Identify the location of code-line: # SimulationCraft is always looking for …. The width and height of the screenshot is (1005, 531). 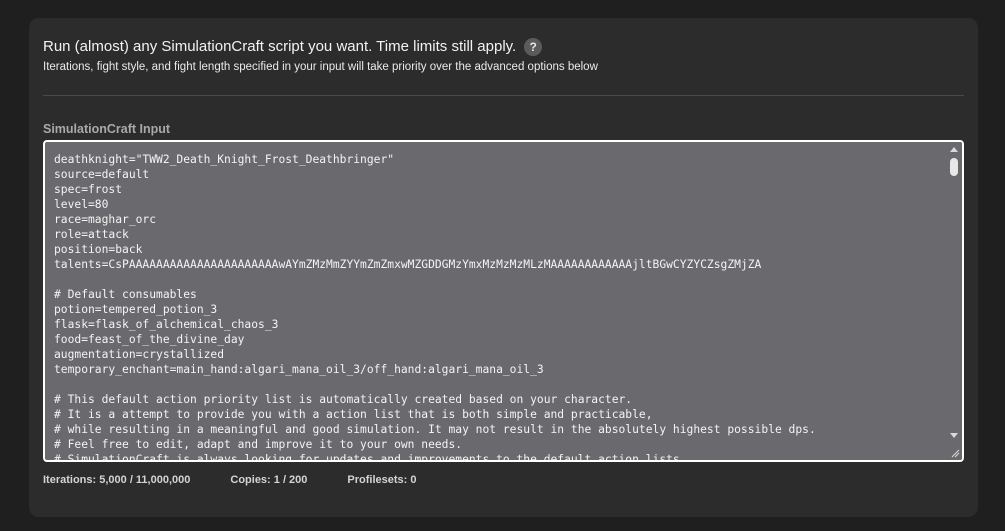
(370, 456).